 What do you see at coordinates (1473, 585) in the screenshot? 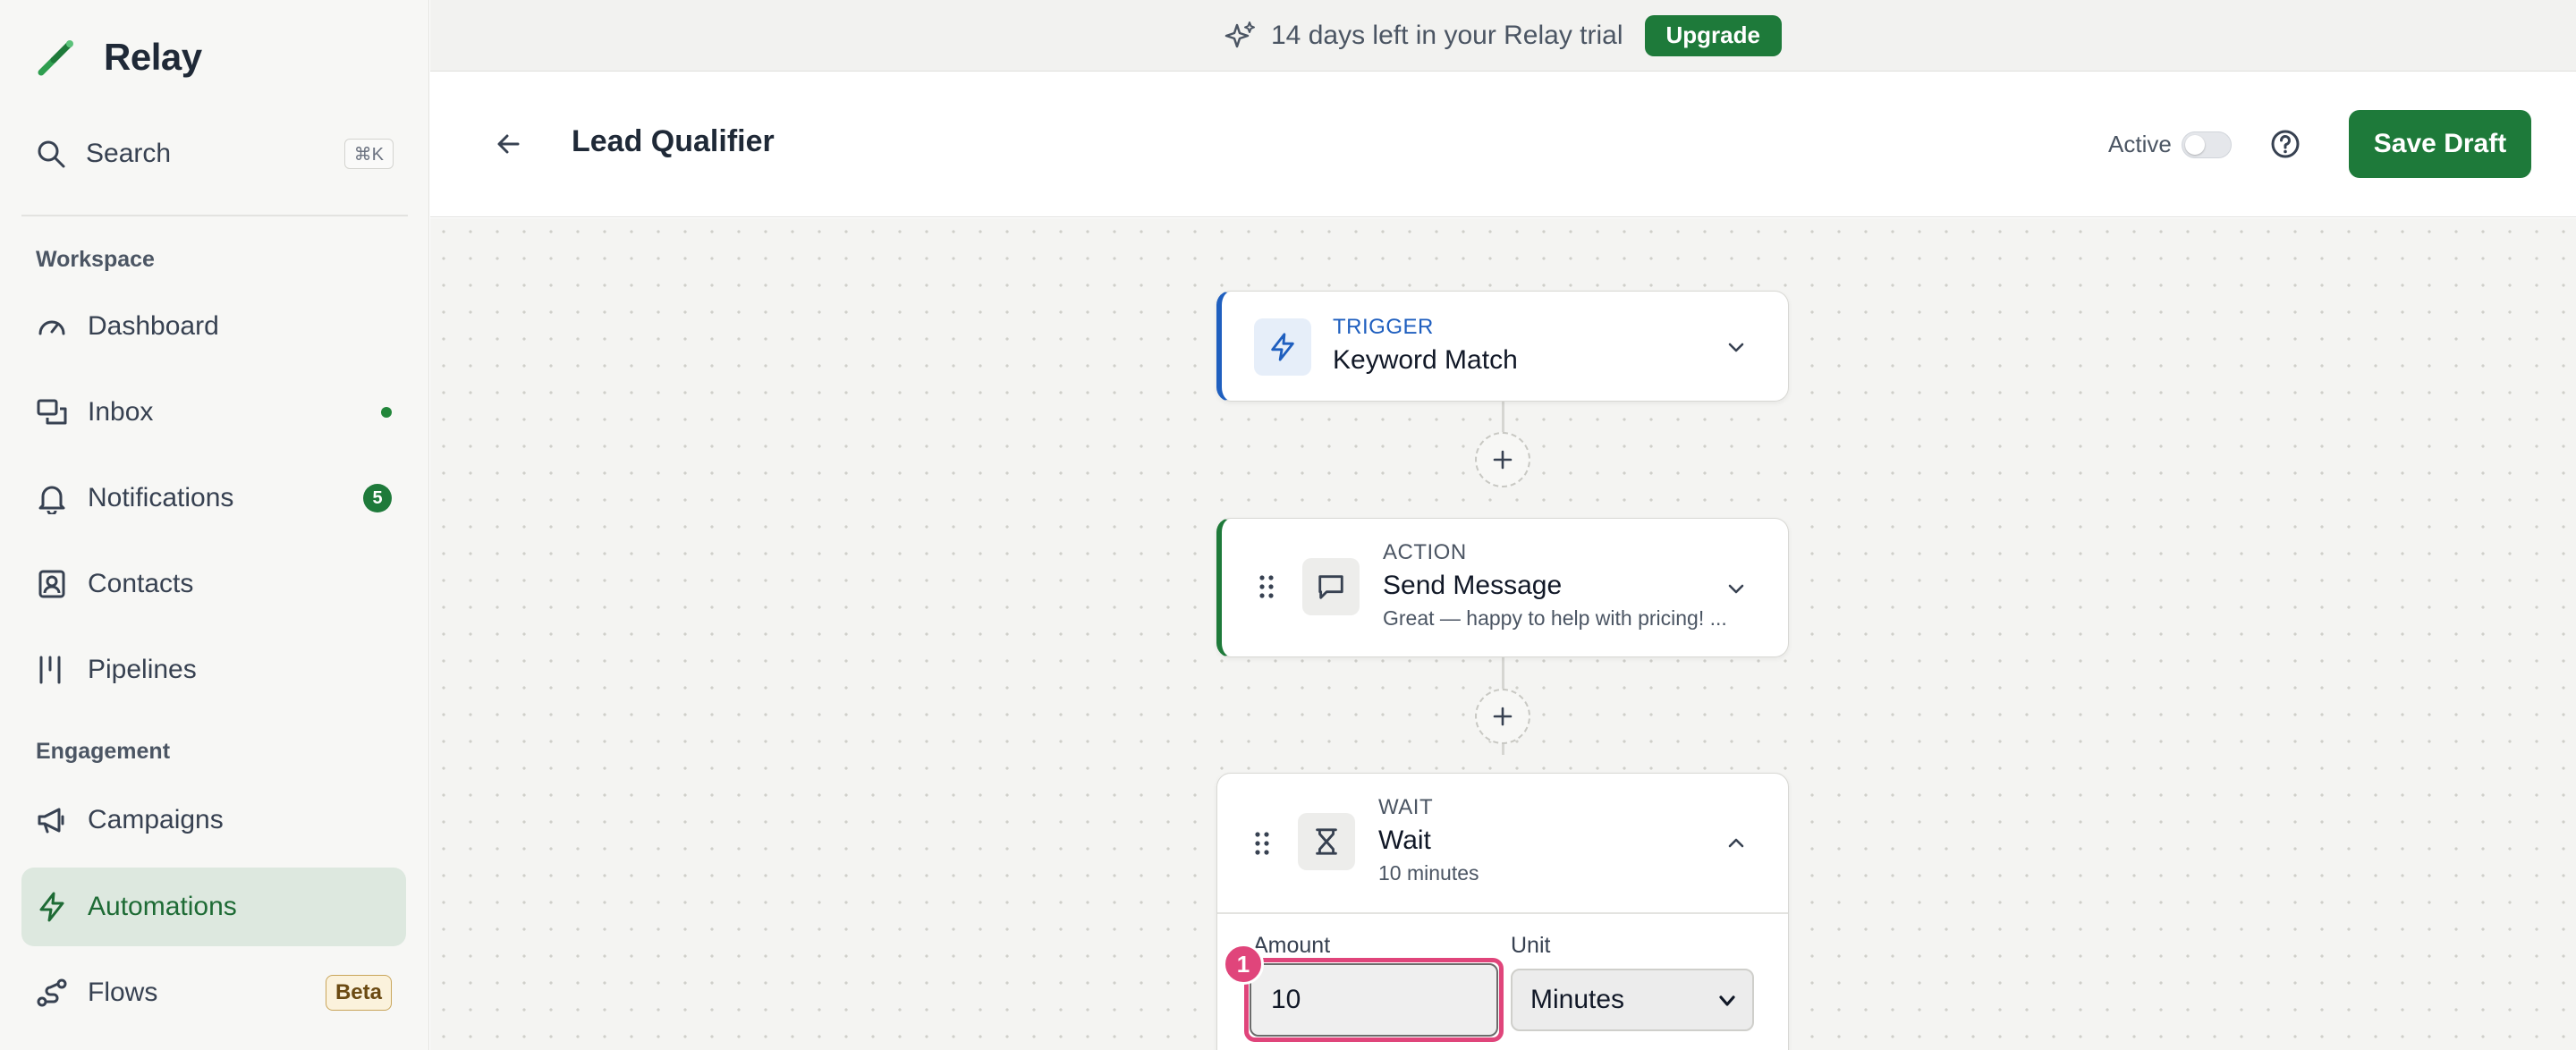
I see `node-title: Send Message` at bounding box center [1473, 585].